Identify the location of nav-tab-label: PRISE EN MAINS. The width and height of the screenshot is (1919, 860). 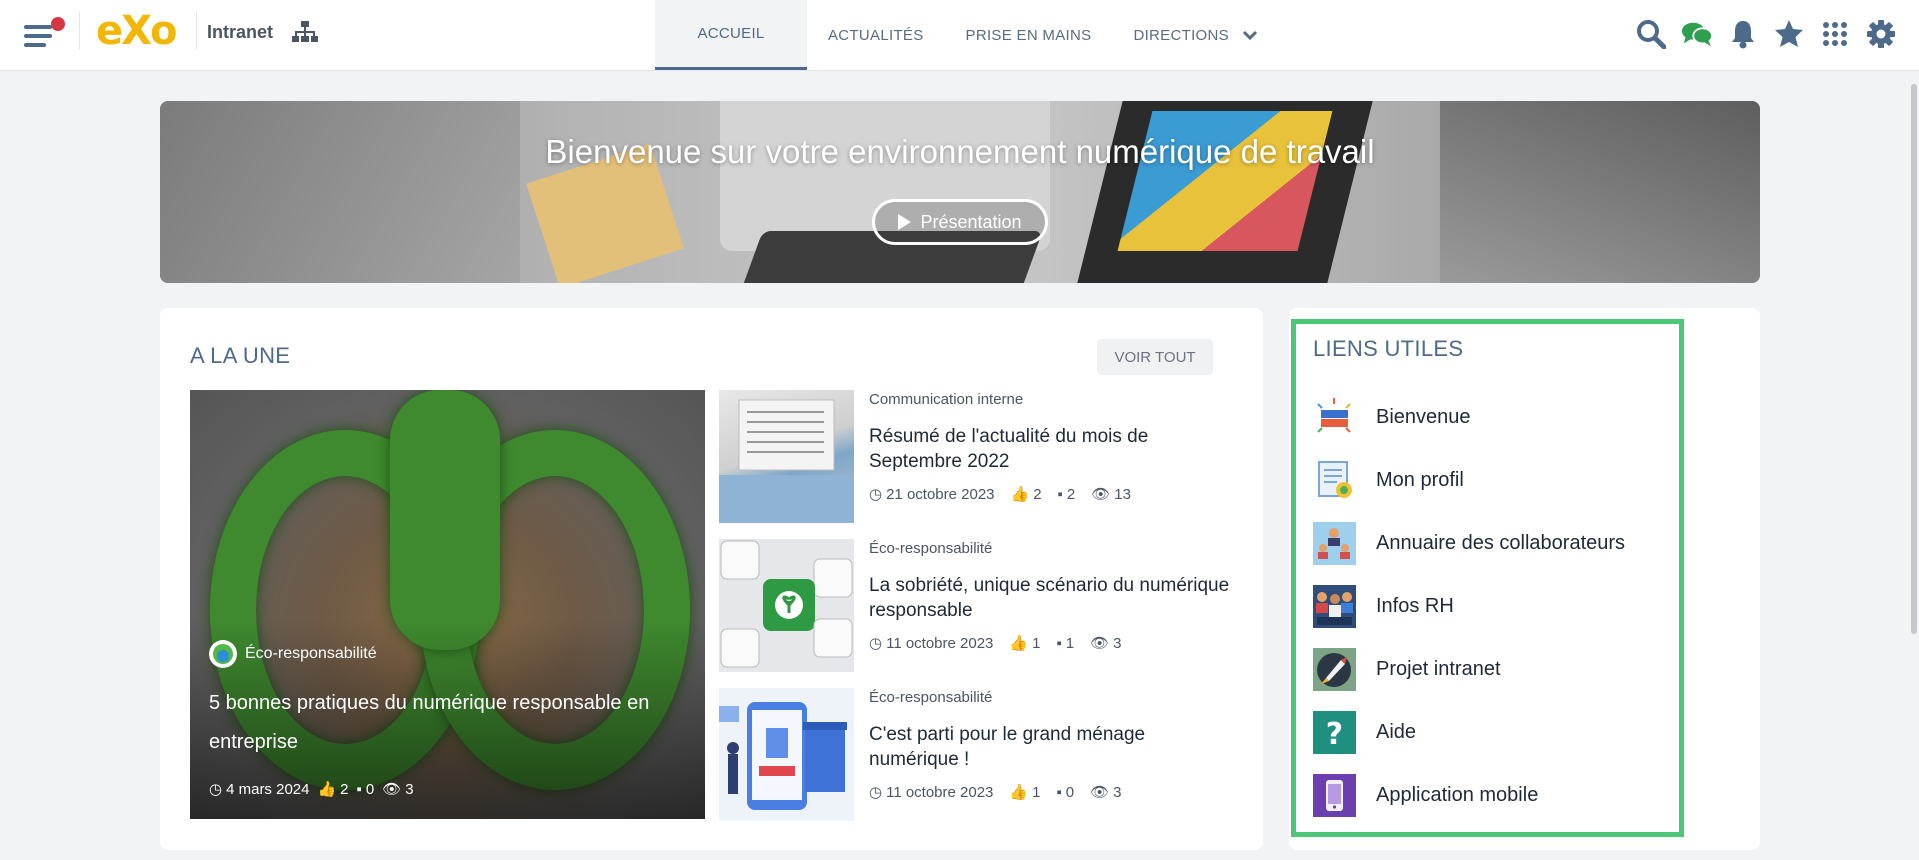
(1028, 35).